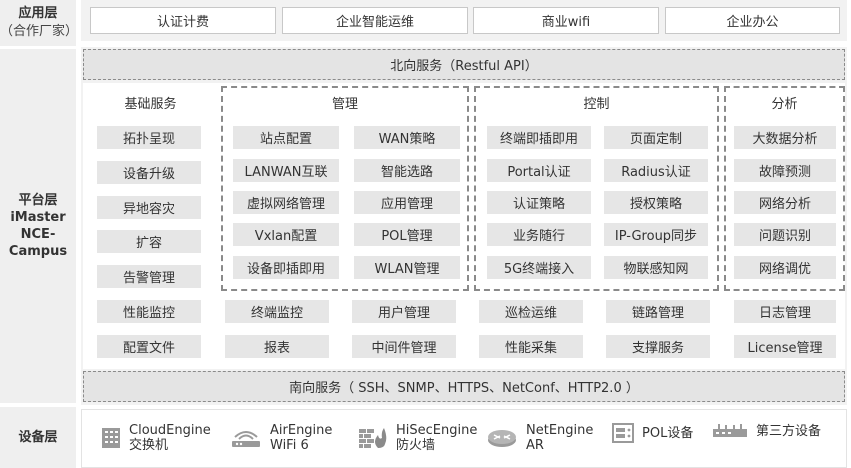 This screenshot has width=851, height=468. What do you see at coordinates (668, 433) in the screenshot?
I see `device-label: POL设备` at bounding box center [668, 433].